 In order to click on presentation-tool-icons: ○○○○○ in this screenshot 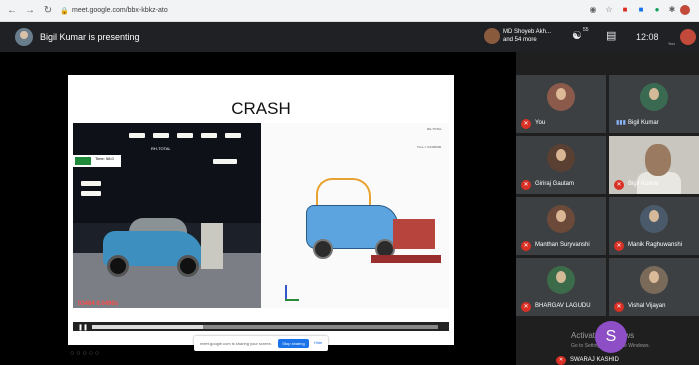, I will do `click(86, 353)`.